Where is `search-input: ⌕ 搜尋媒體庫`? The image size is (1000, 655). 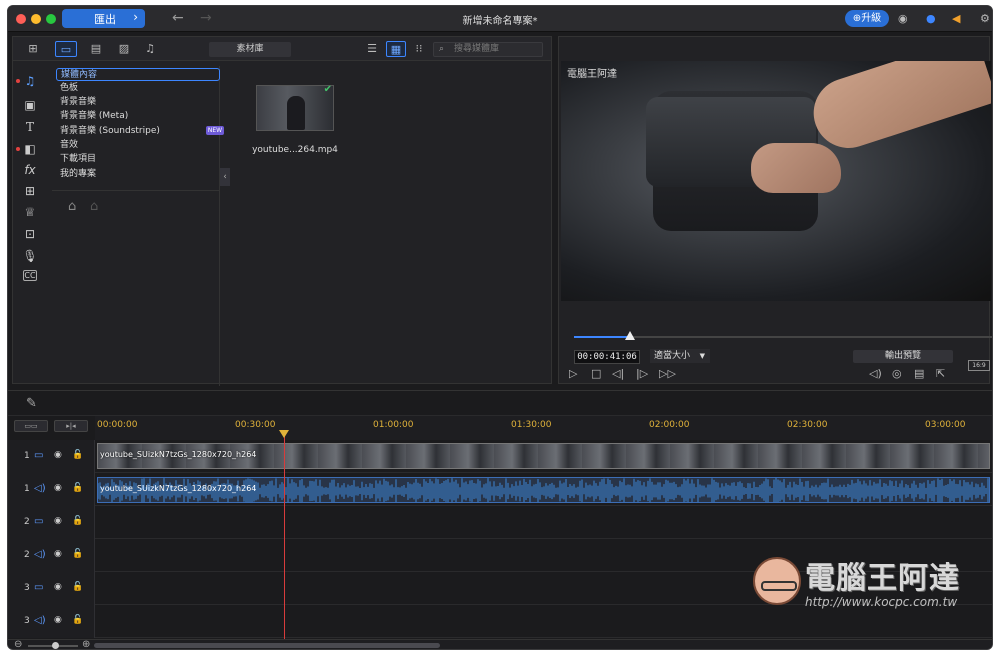
search-input: ⌕ 搜尋媒體庫 is located at coordinates (488, 49).